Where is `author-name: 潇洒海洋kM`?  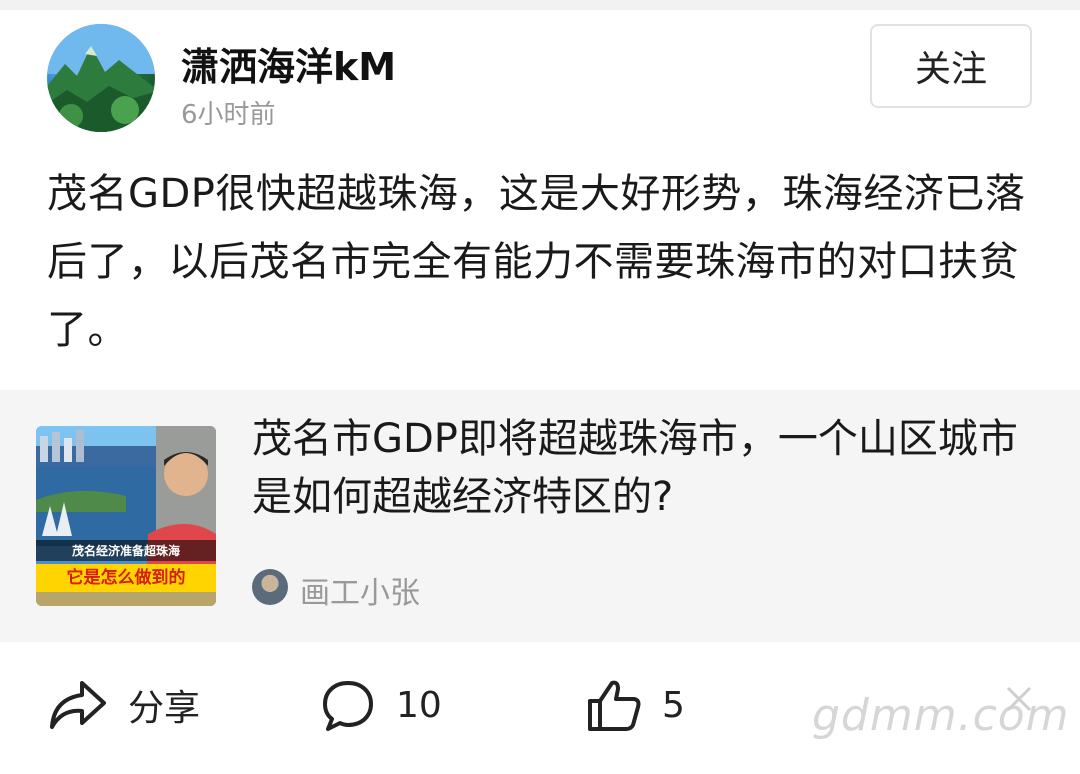
author-name: 潇洒海洋kM is located at coordinates (288, 63).